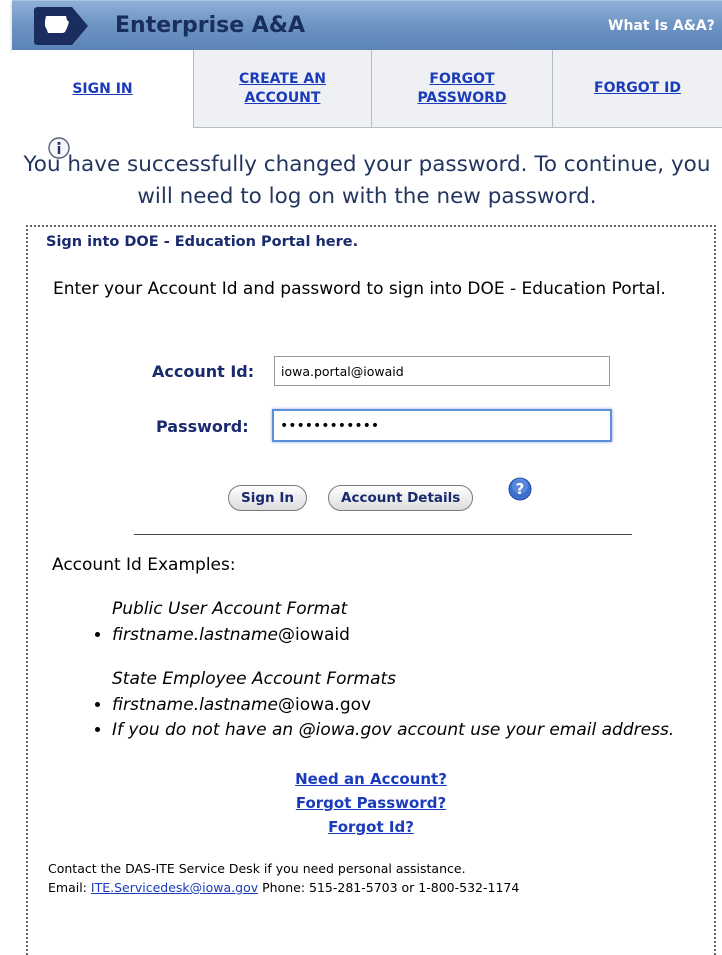 Image resolution: width=722 pixels, height=955 pixels. I want to click on public-format-list: firstname.lastname@iowaid, so click(405, 635).